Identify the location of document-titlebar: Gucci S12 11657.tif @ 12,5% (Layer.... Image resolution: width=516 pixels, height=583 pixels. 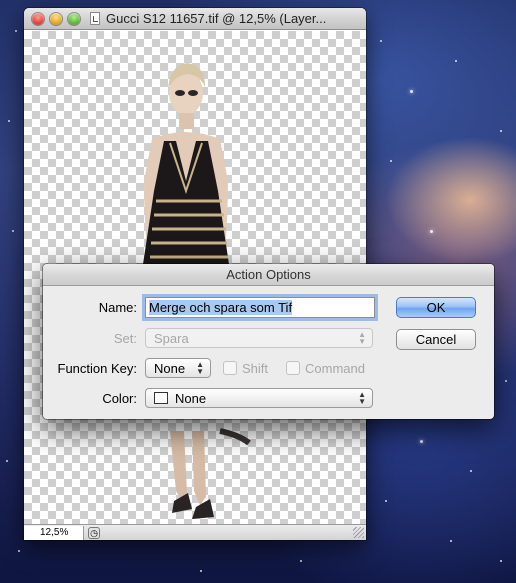
(195, 19).